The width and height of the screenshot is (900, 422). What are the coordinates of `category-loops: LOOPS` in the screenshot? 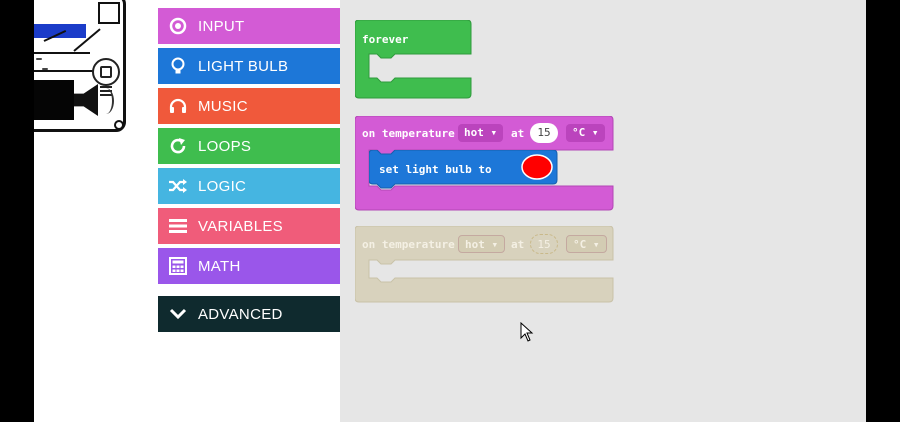 It's located at (249, 146).